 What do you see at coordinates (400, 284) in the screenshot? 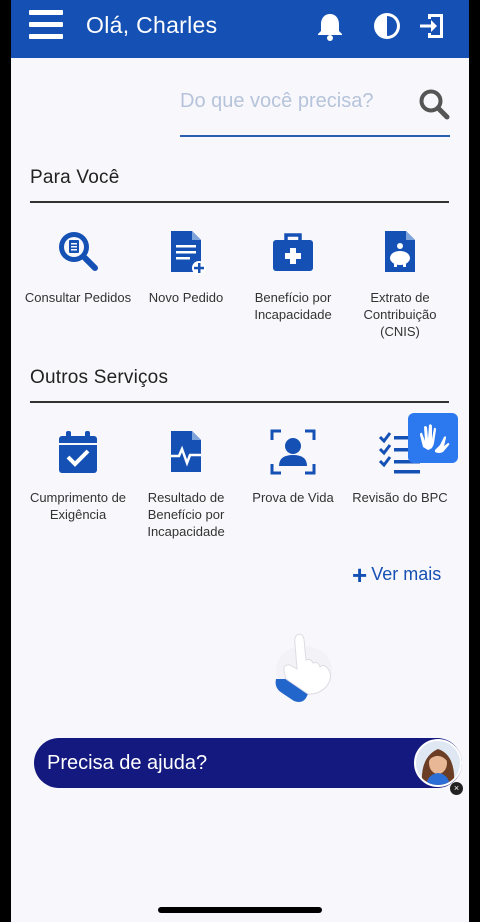
I see `service-extrato-cnis: Extrato de Contribuição (CNIS)` at bounding box center [400, 284].